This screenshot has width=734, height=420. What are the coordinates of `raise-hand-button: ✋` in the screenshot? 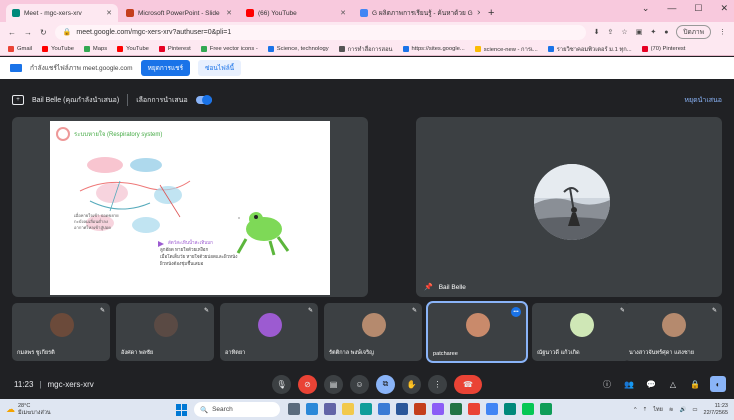 It's located at (411, 384).